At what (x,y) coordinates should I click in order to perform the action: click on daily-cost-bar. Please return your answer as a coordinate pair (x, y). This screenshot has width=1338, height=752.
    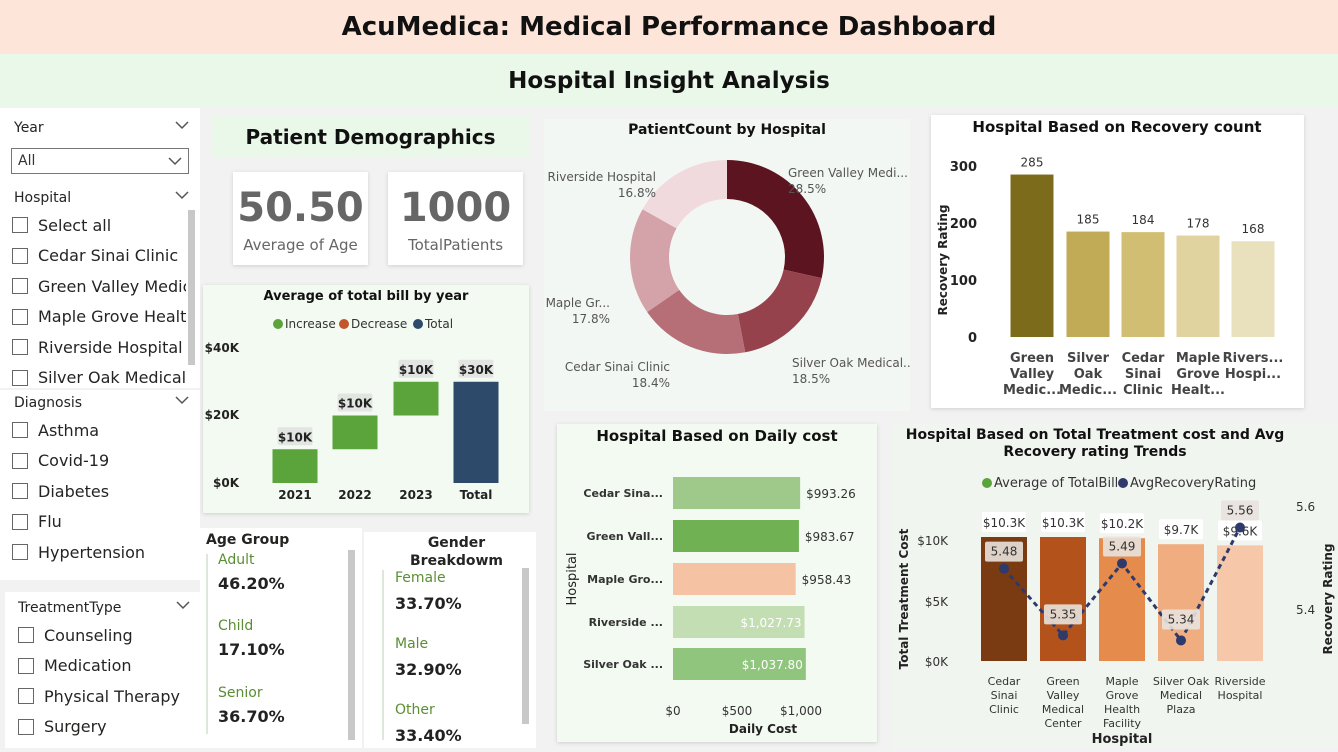
    Looking at the image, I should click on (736, 536).